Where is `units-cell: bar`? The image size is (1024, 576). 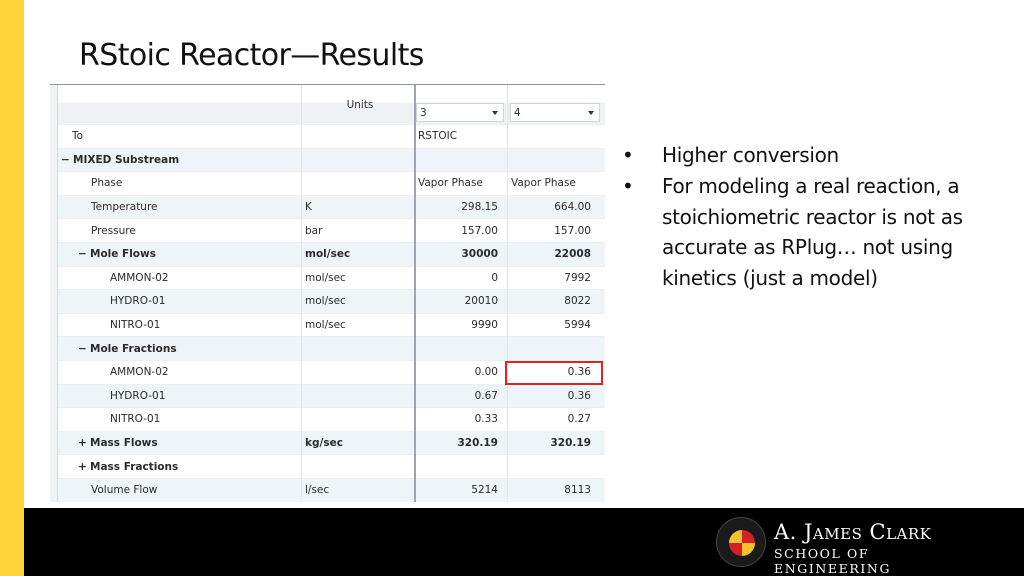 units-cell: bar is located at coordinates (314, 230).